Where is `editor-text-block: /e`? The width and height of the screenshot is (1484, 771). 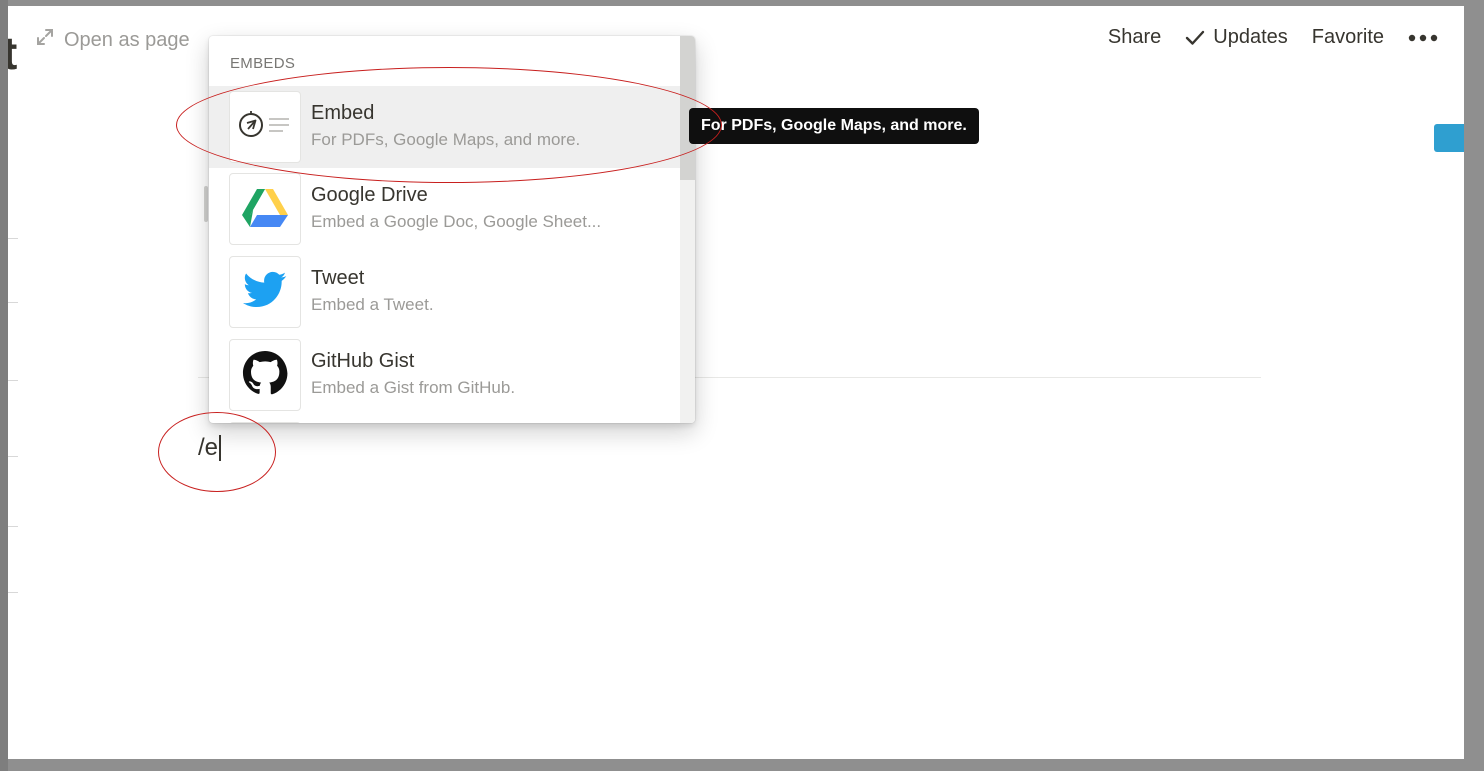 editor-text-block: /e is located at coordinates (209, 448).